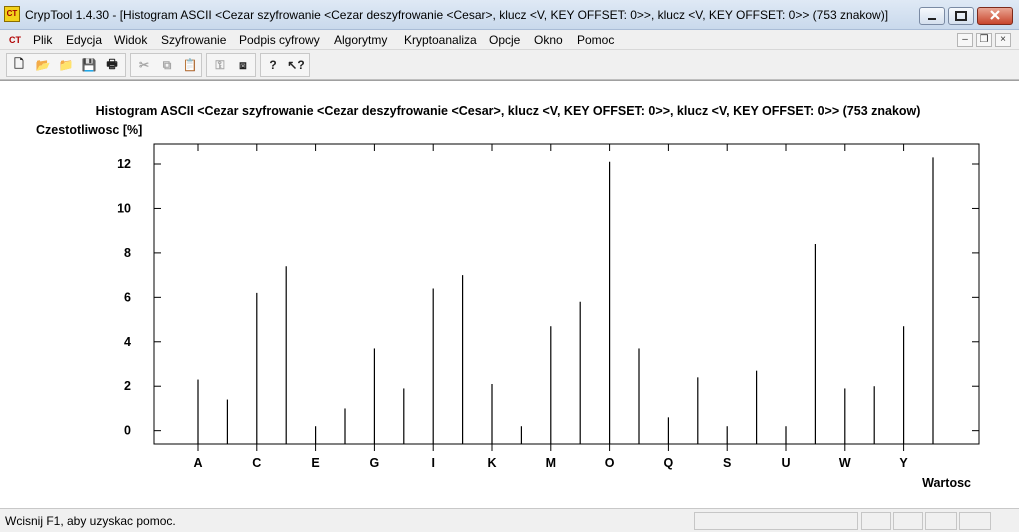 The height and width of the screenshot is (532, 1019). I want to click on child-minimize-button: –, so click(965, 40).